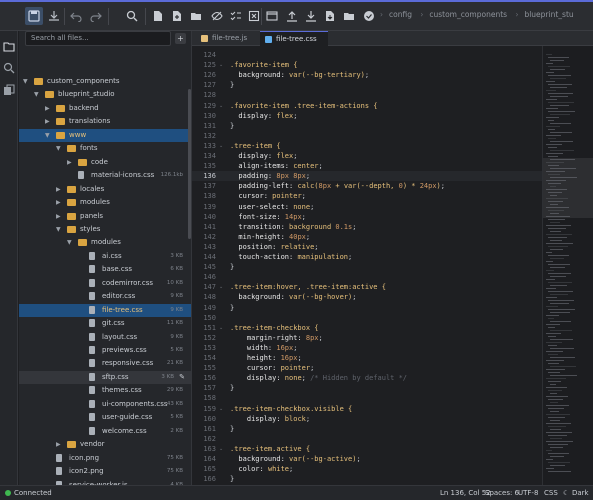 This screenshot has height=500, width=593. Describe the element at coordinates (9, 88) in the screenshot. I see `copy-icon` at that location.